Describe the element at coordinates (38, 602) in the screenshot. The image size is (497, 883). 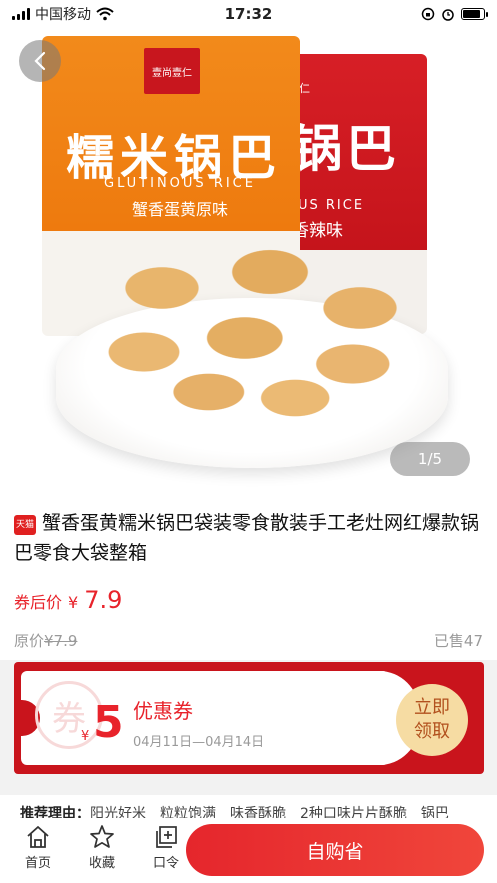
I see `price-label: 券后价` at that location.